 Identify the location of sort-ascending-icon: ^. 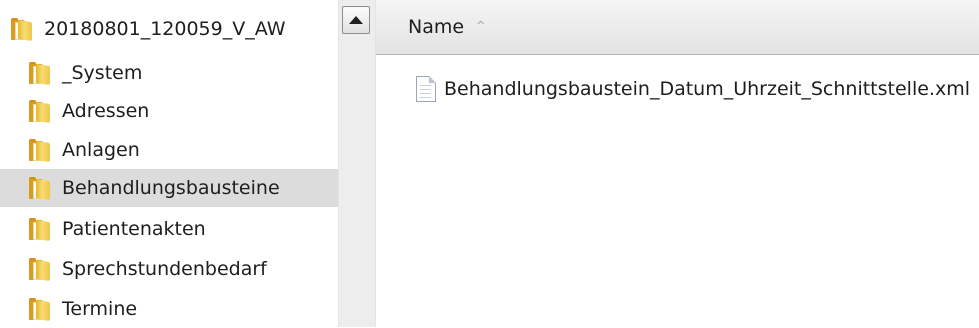
(481, 25).